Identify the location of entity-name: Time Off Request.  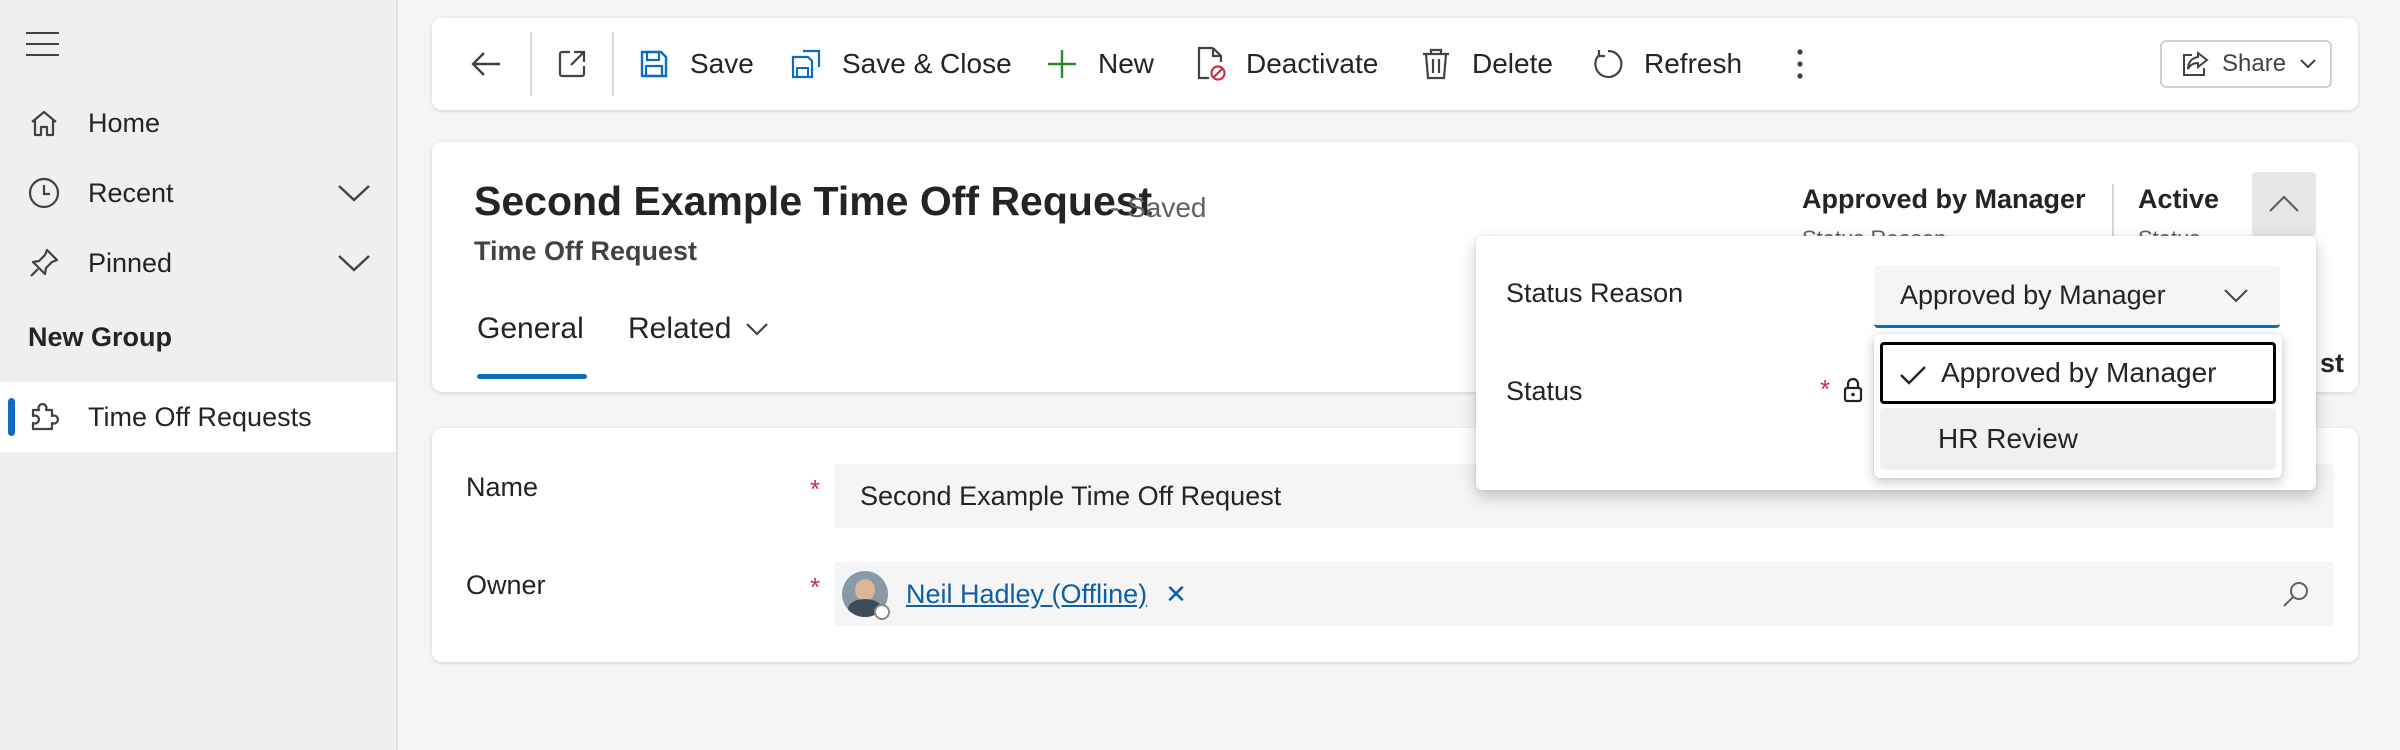
(586, 251).